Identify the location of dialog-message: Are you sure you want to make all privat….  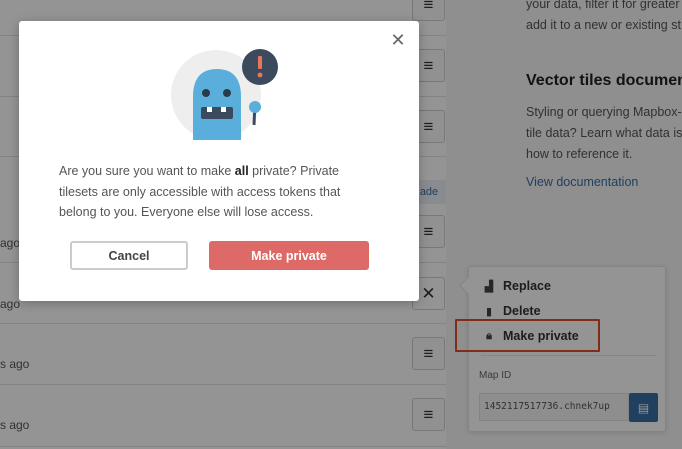
(219, 192).